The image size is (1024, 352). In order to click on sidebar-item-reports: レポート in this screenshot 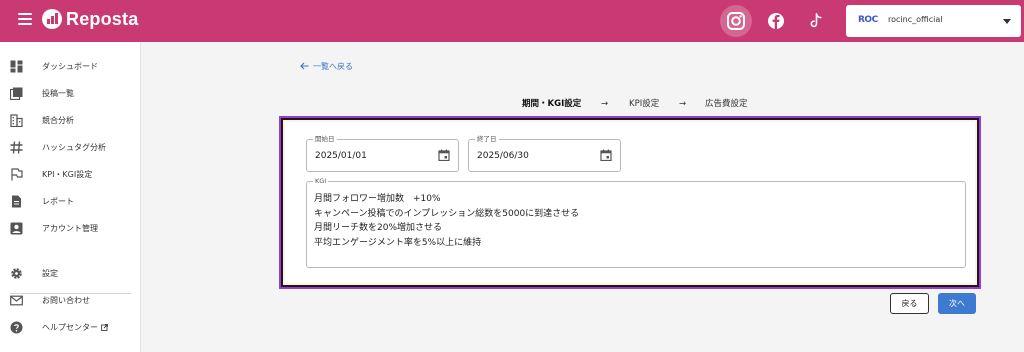, I will do `click(70, 202)`.